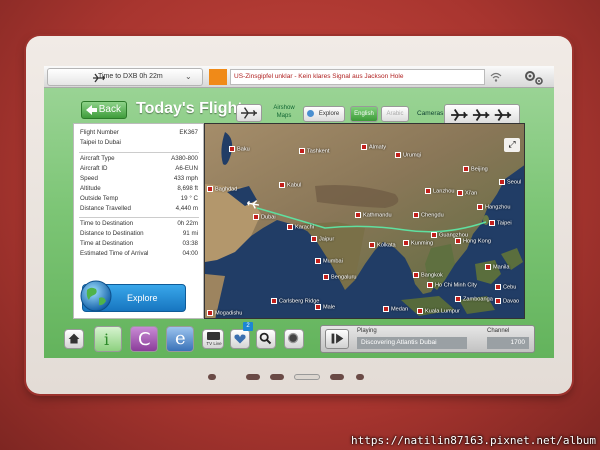  Describe the element at coordinates (439, 191) in the screenshot. I see `city-label: Lanzhou` at that location.